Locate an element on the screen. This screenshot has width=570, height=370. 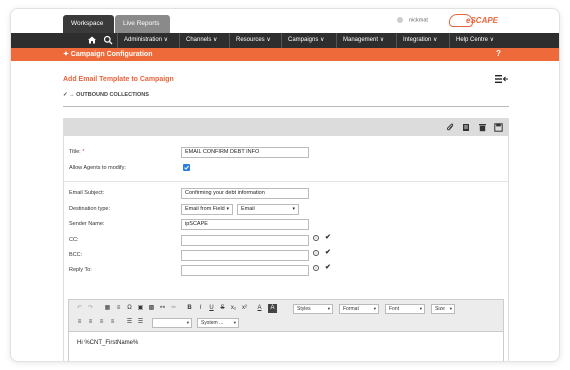
destination-field-select: Email ▾ is located at coordinates (268, 209).